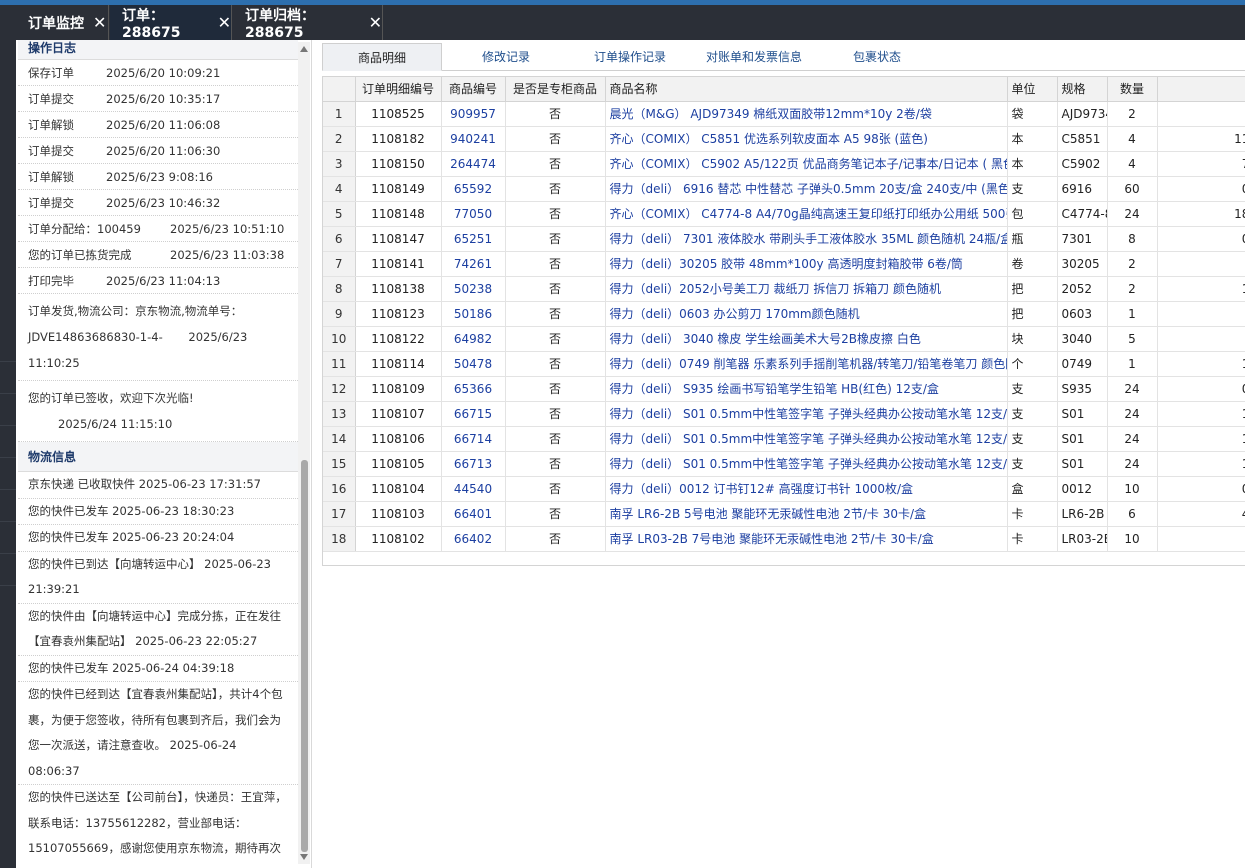 The width and height of the screenshot is (1245, 868). What do you see at coordinates (1082, 114) in the screenshot?
I see `spec-cell: AJD97349` at bounding box center [1082, 114].